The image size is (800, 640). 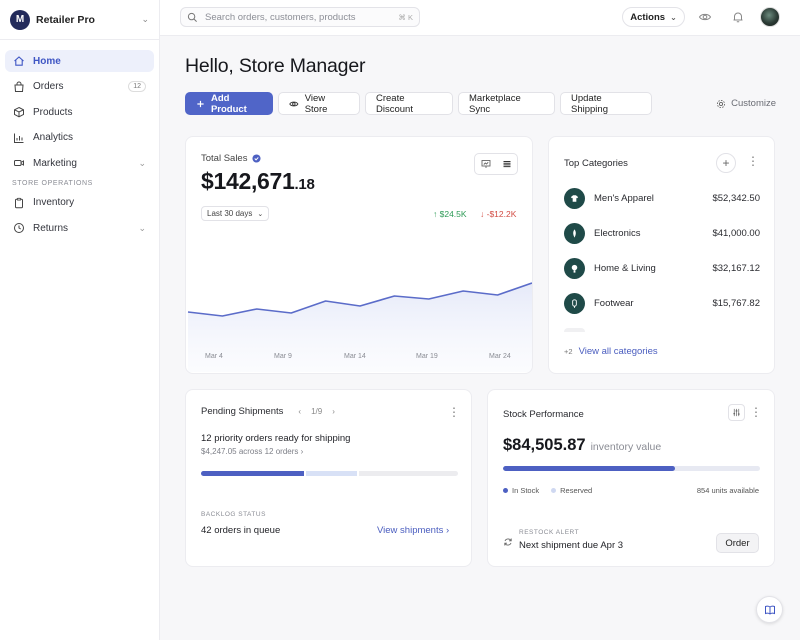 I want to click on stock-legend: In Stock Reserved, so click(x=553, y=490).